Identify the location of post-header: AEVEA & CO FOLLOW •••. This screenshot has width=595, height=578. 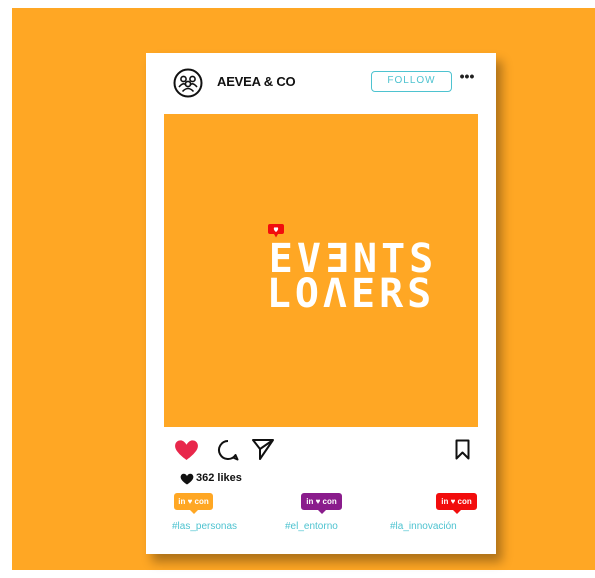
(321, 83).